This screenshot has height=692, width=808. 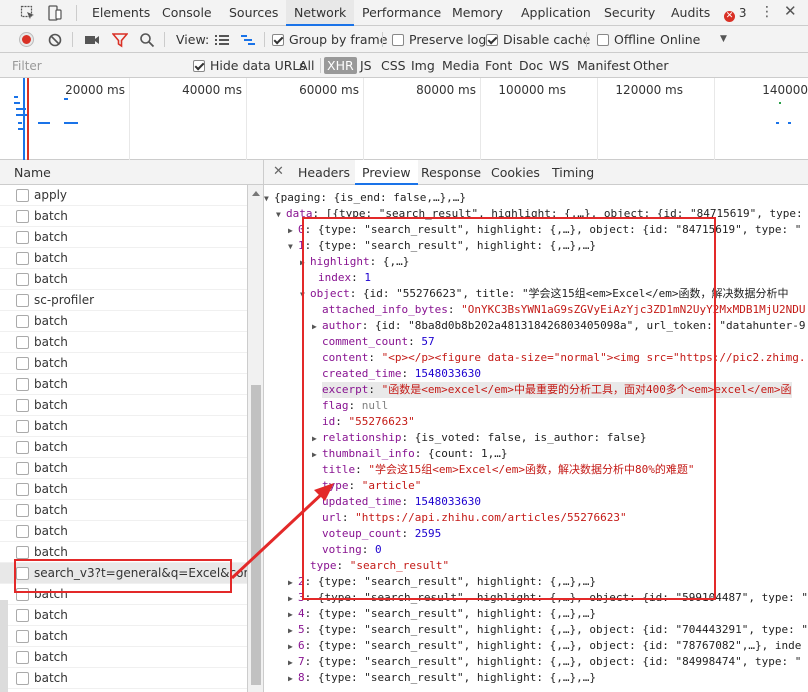 I want to click on checkbox-unchecked, so click(x=603, y=40).